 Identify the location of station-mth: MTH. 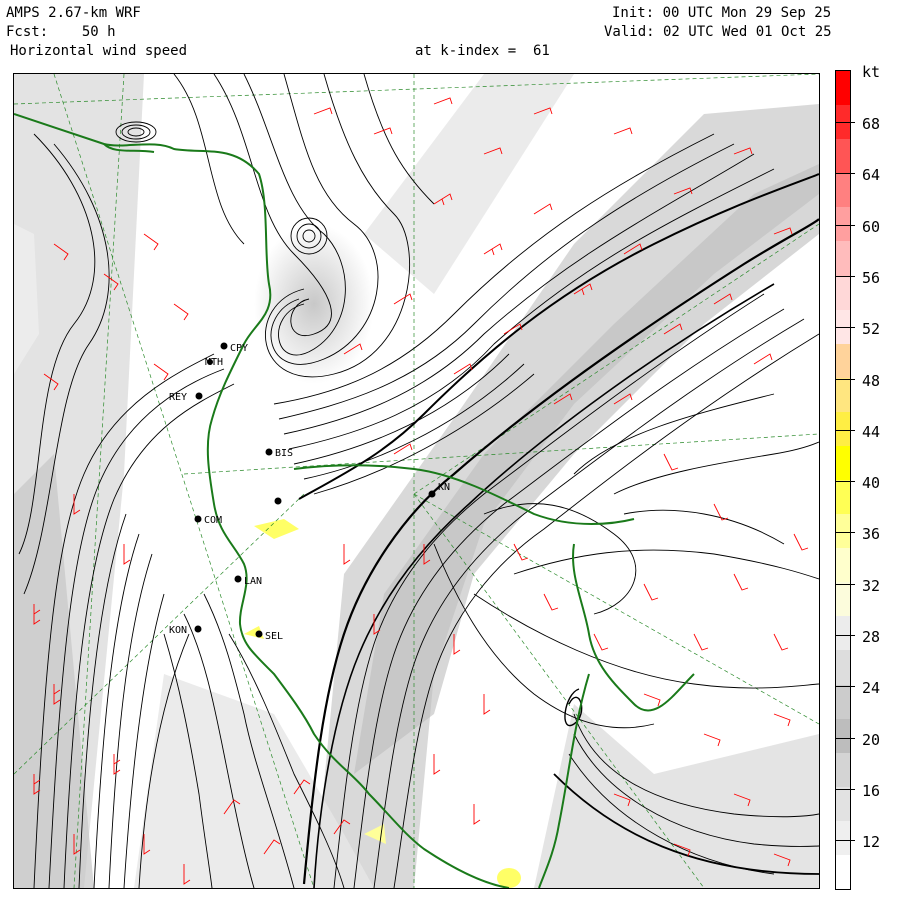
(214, 362).